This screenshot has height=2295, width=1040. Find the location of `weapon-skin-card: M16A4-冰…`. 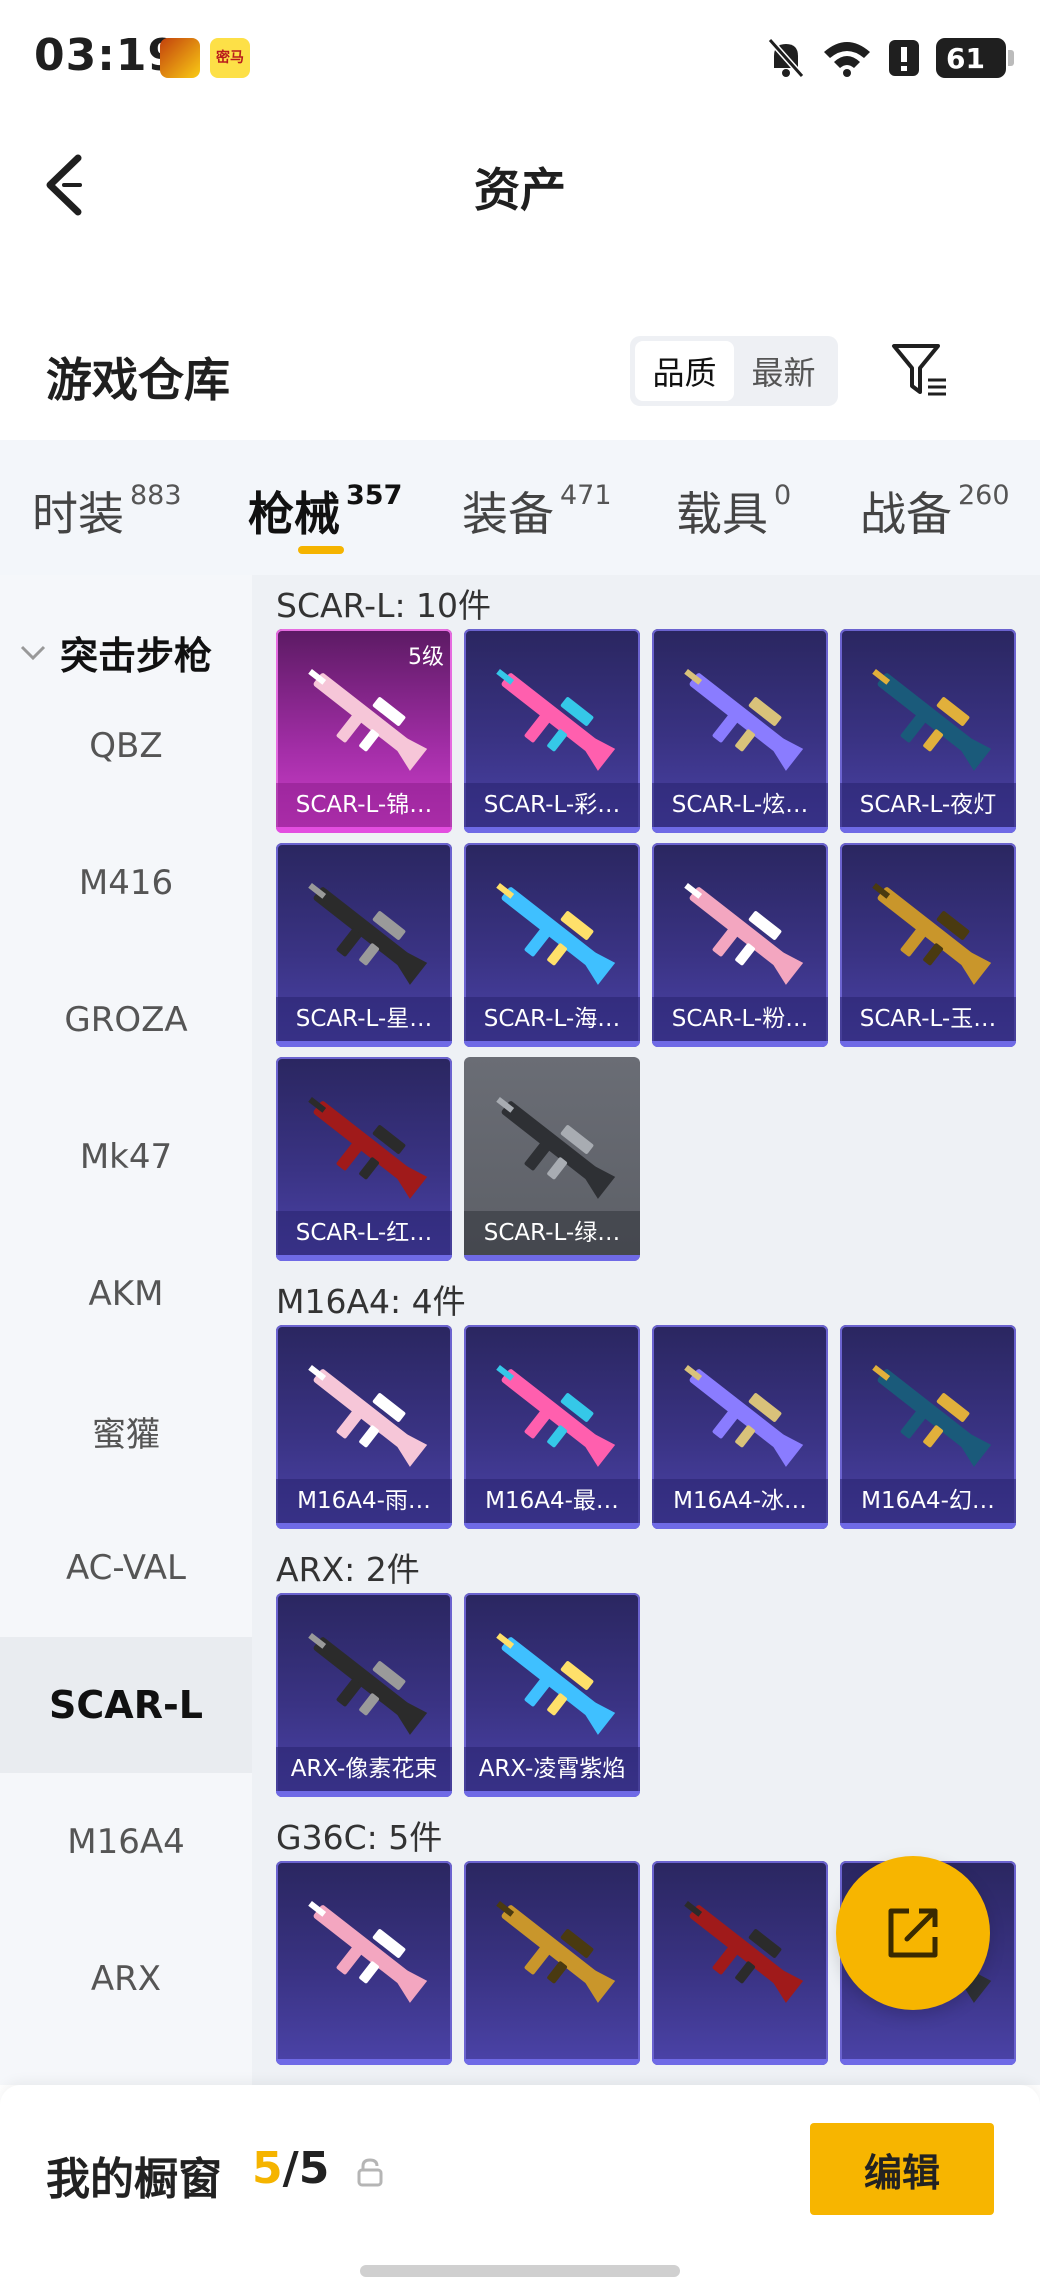

weapon-skin-card: M16A4-冰… is located at coordinates (740, 1427).